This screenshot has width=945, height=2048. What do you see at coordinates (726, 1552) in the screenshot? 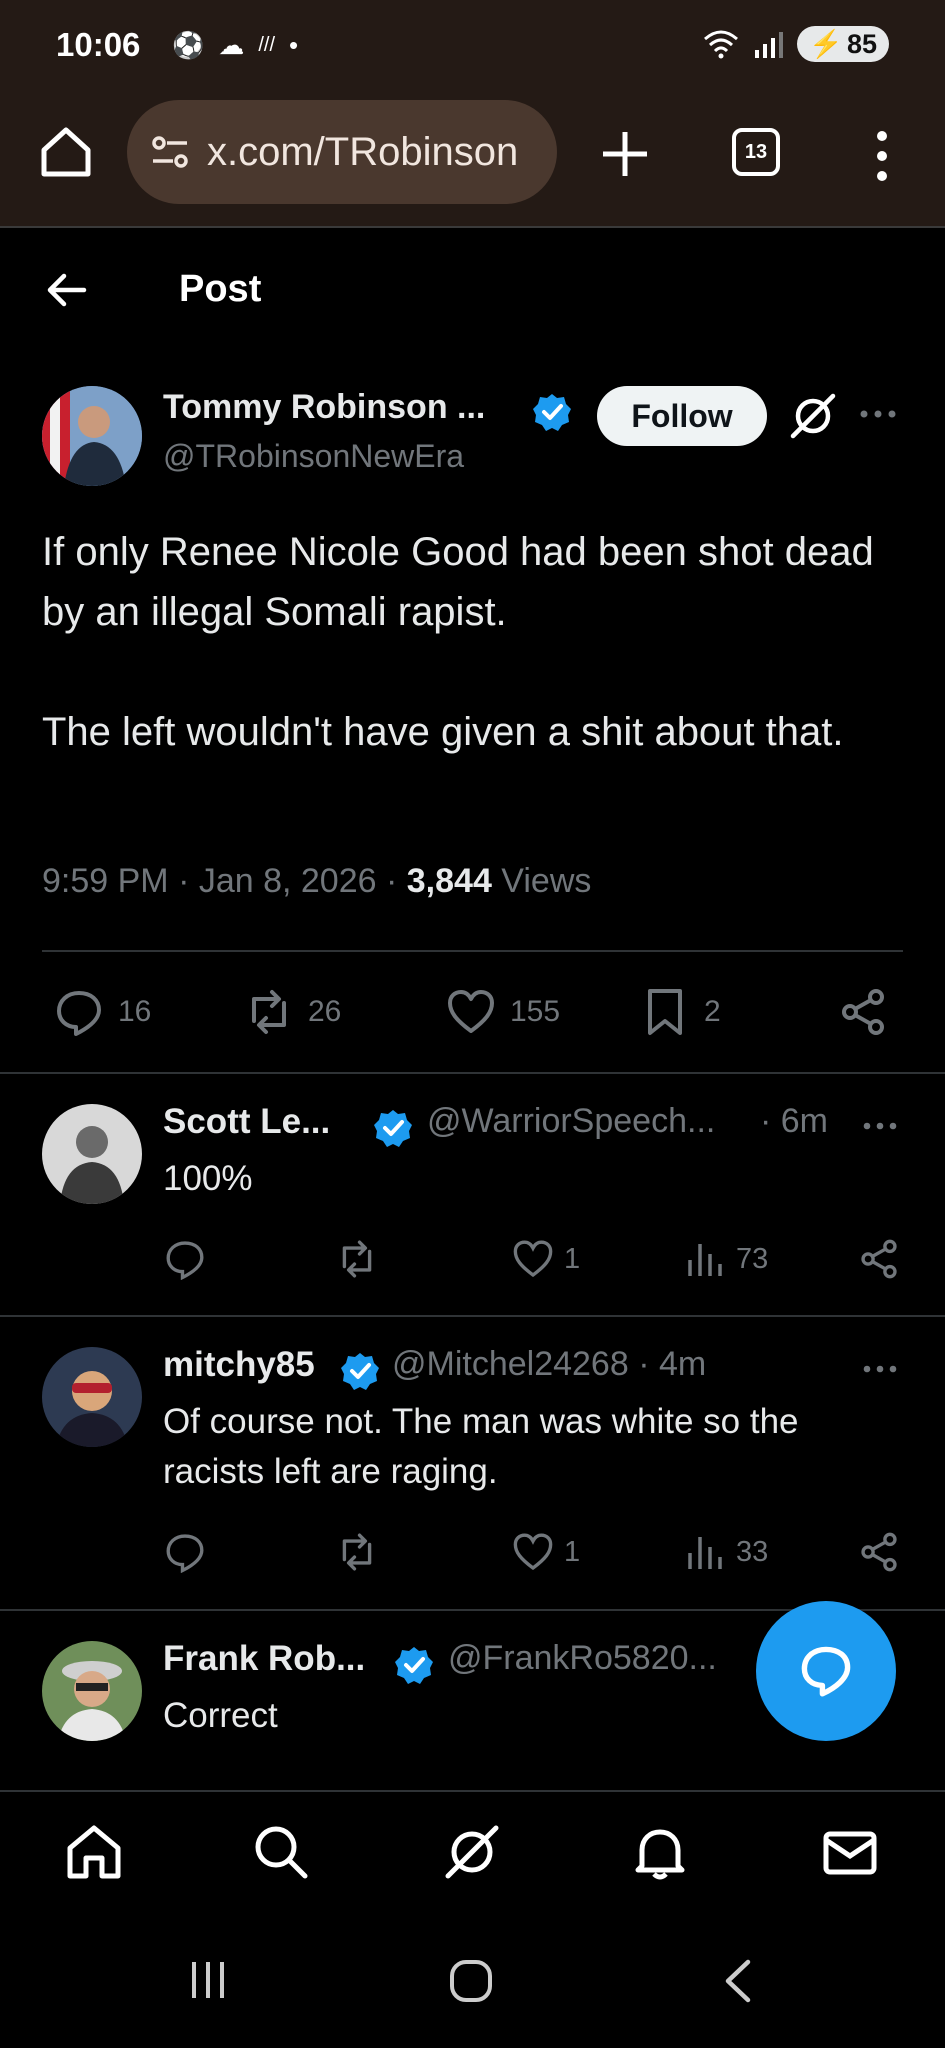
I see `views-button: 33` at bounding box center [726, 1552].